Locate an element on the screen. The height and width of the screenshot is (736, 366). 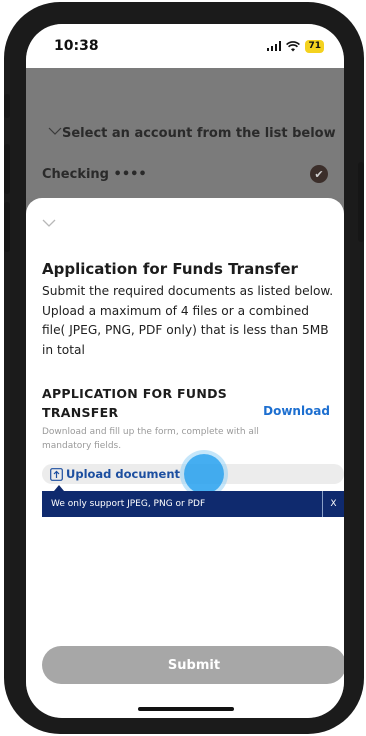
wifi-icon is located at coordinates (293, 45).